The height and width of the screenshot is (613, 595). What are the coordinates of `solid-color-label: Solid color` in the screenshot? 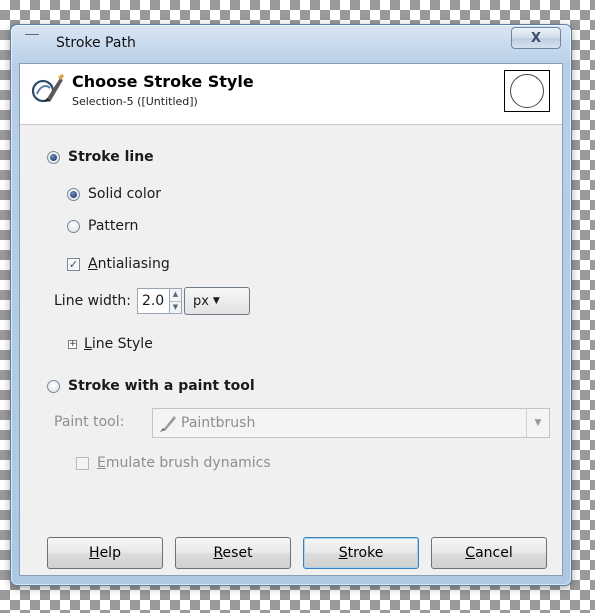 It's located at (125, 194).